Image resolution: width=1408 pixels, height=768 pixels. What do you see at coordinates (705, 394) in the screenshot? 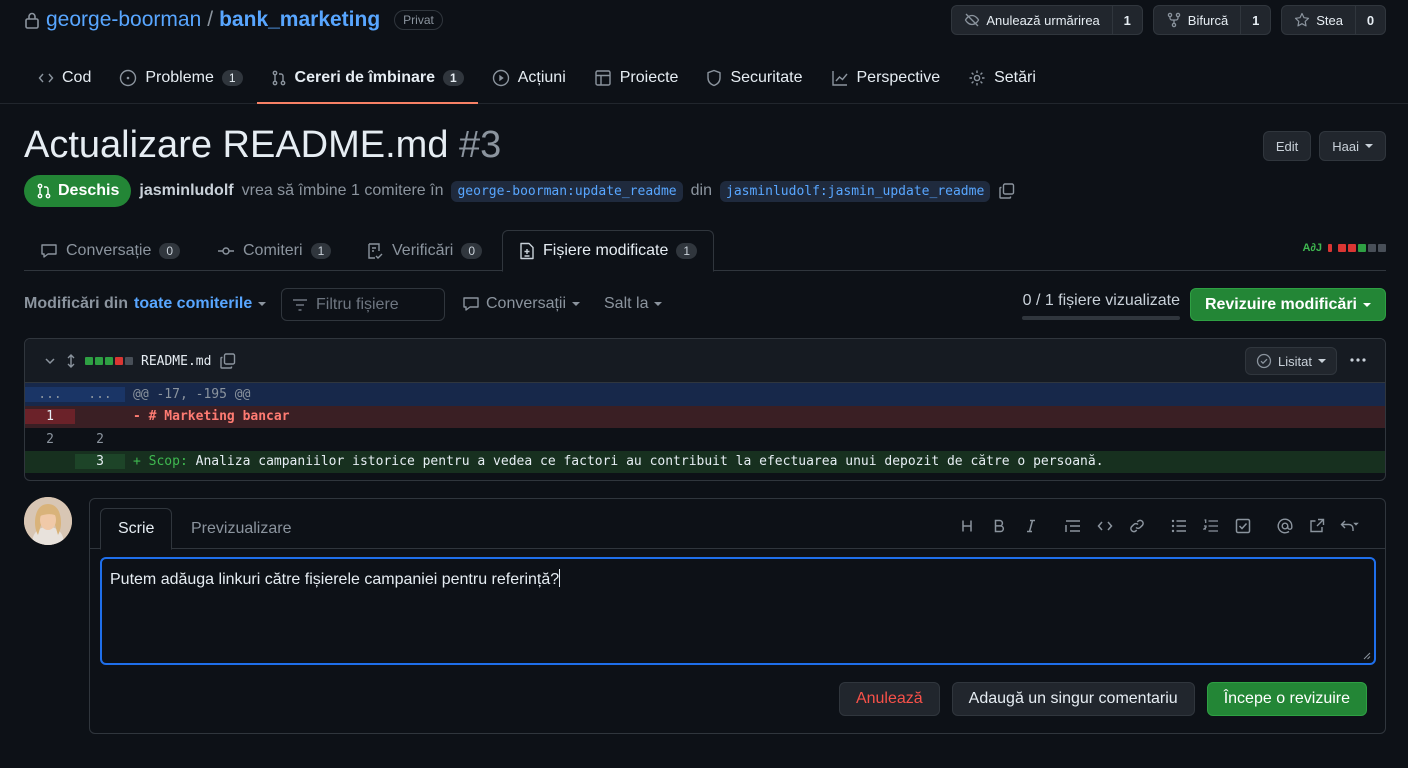
I see `hunk-header-row: ... ... @@ -17, -195 @@` at bounding box center [705, 394].